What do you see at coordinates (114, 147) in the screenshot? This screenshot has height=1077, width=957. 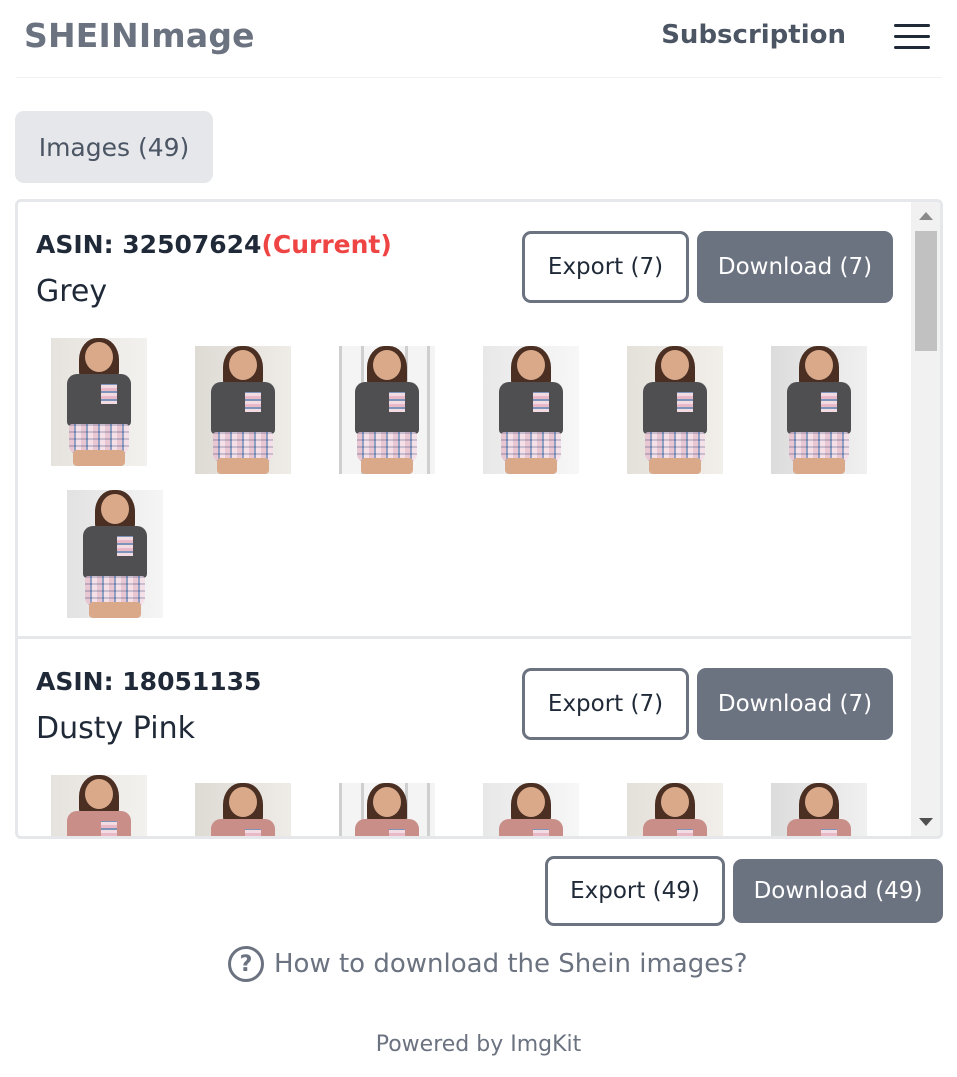 I see `tab-images: Images (49)` at bounding box center [114, 147].